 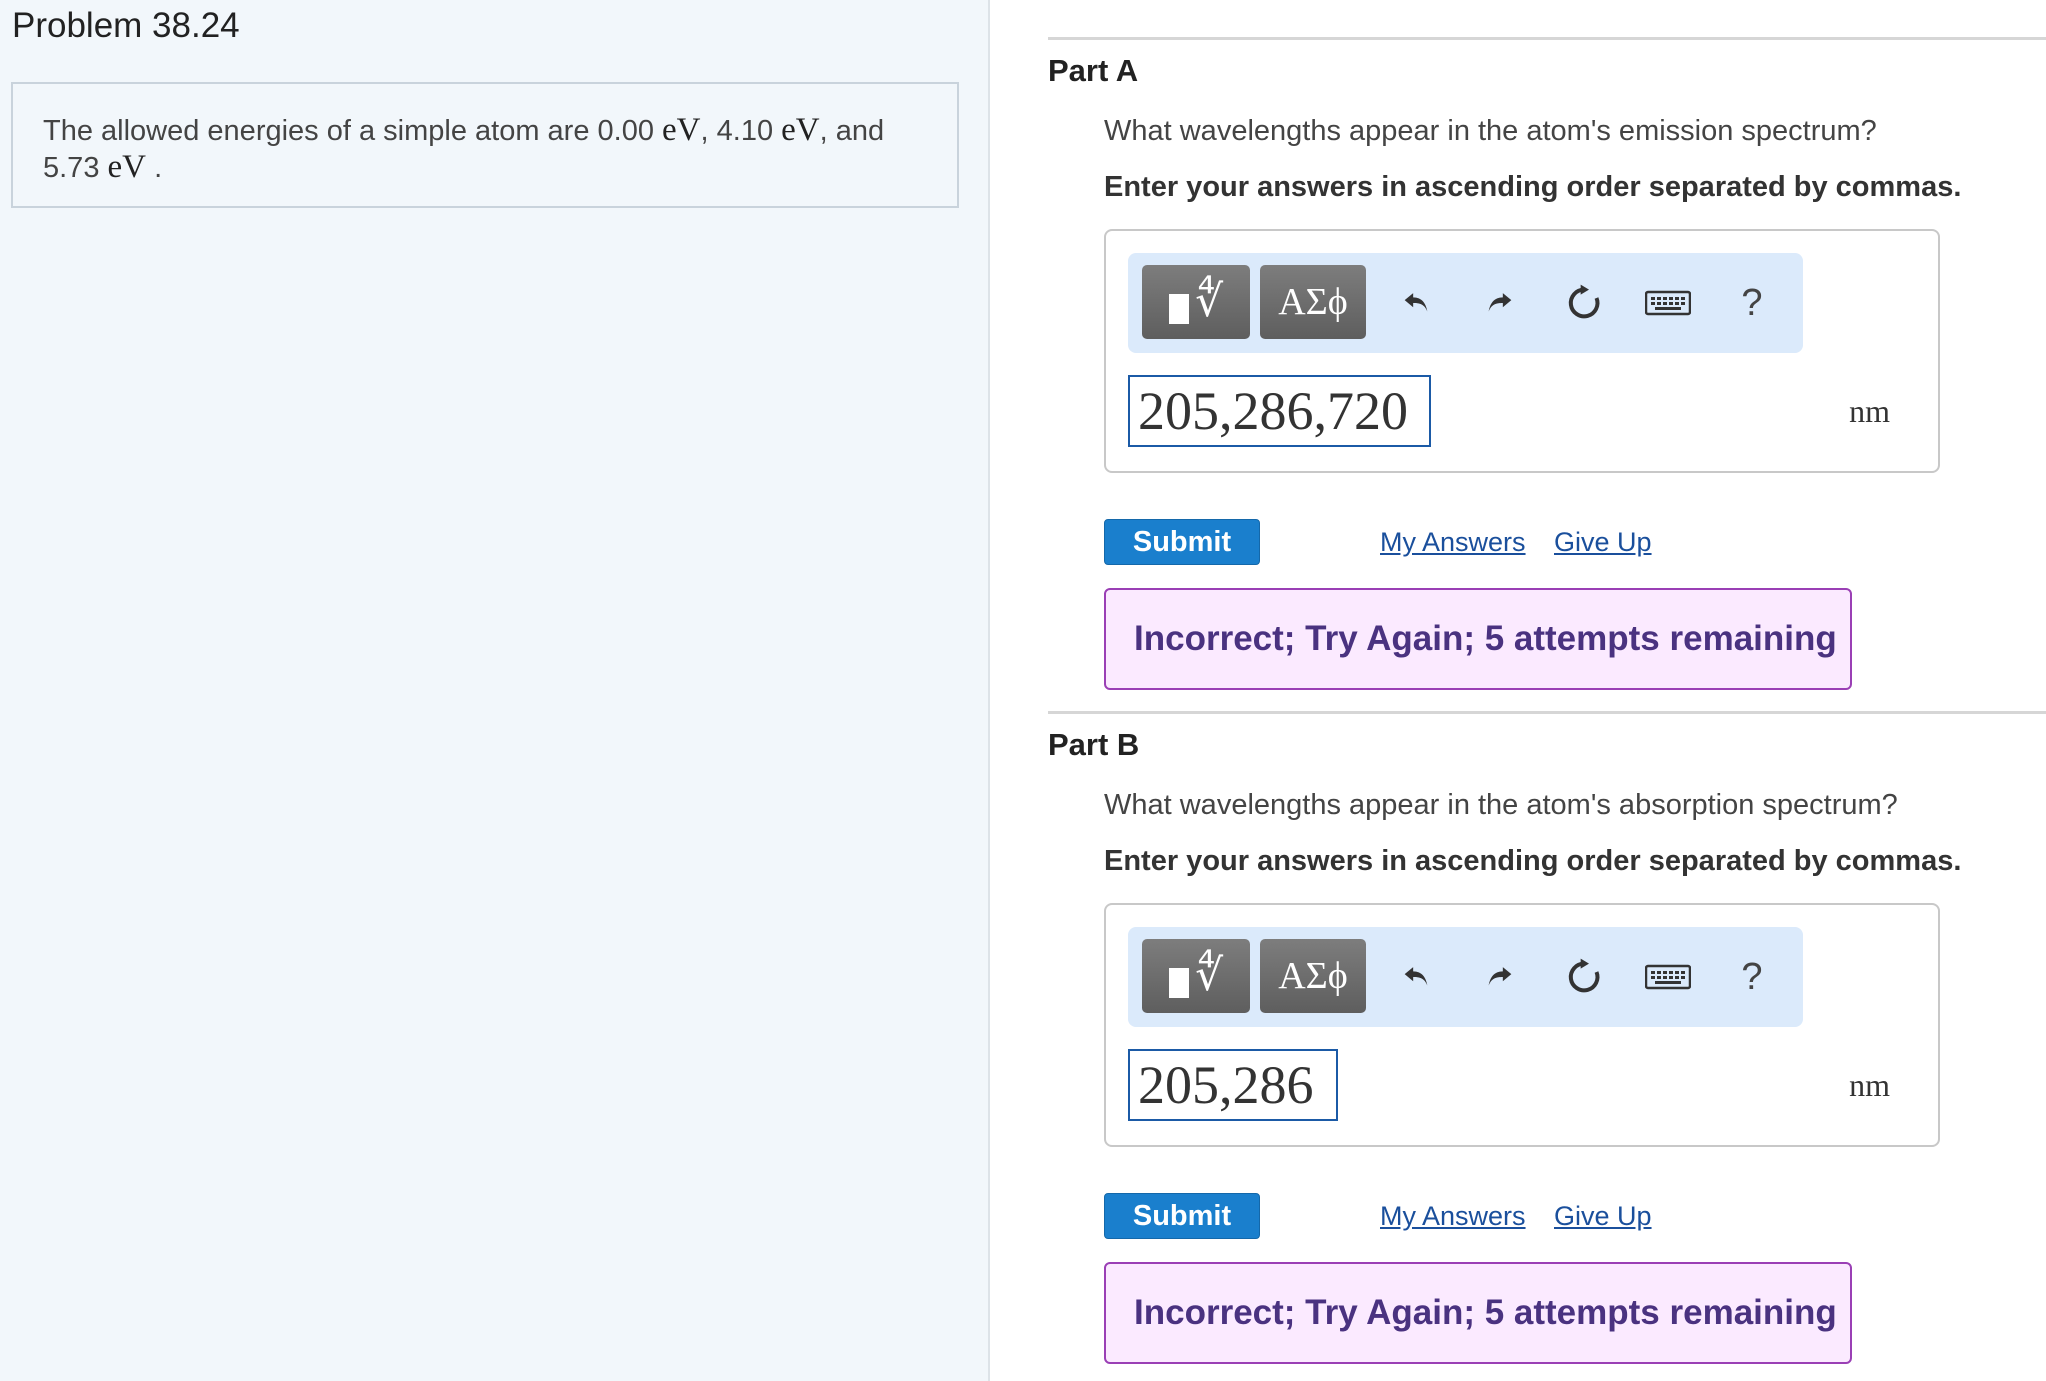 I want to click on answer-input: 205,286, so click(x=1233, y=1085).